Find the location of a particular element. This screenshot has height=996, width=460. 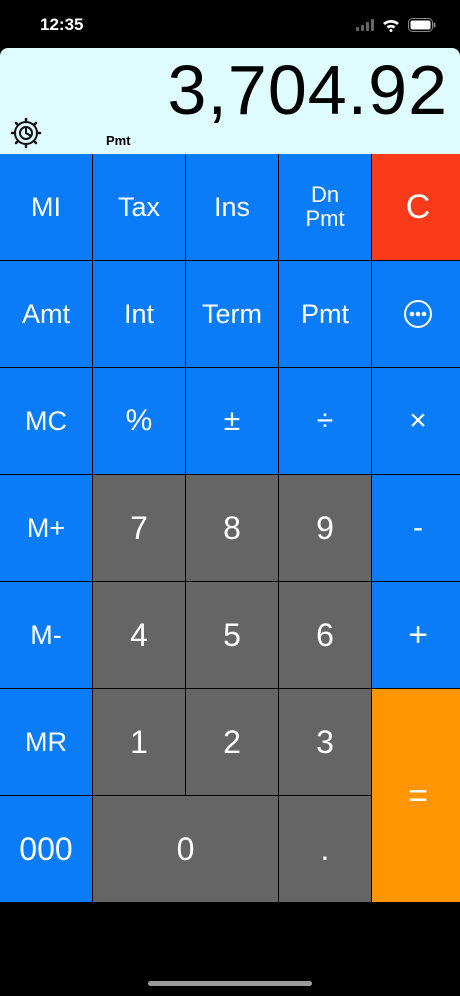

signal-icon is located at coordinates (365, 25).